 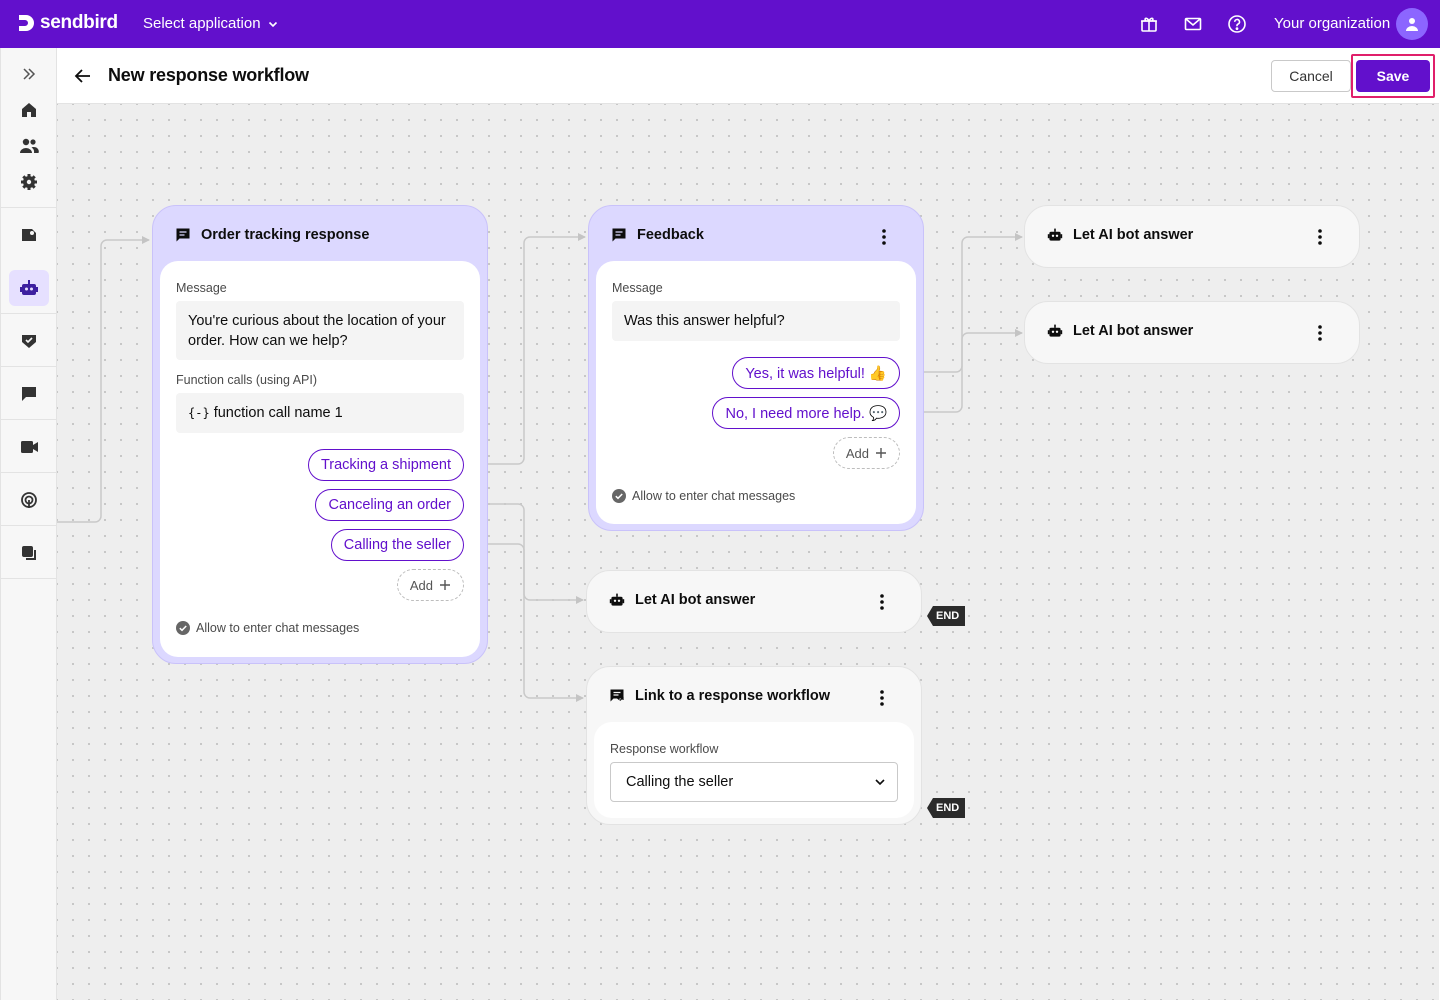 I want to click on calls-icon, so click(x=29, y=447).